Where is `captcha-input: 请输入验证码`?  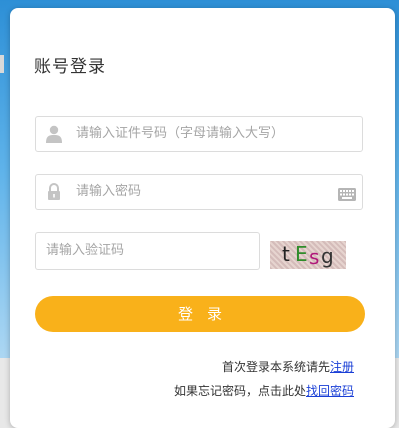 captcha-input: 请输入验证码 is located at coordinates (147, 251).